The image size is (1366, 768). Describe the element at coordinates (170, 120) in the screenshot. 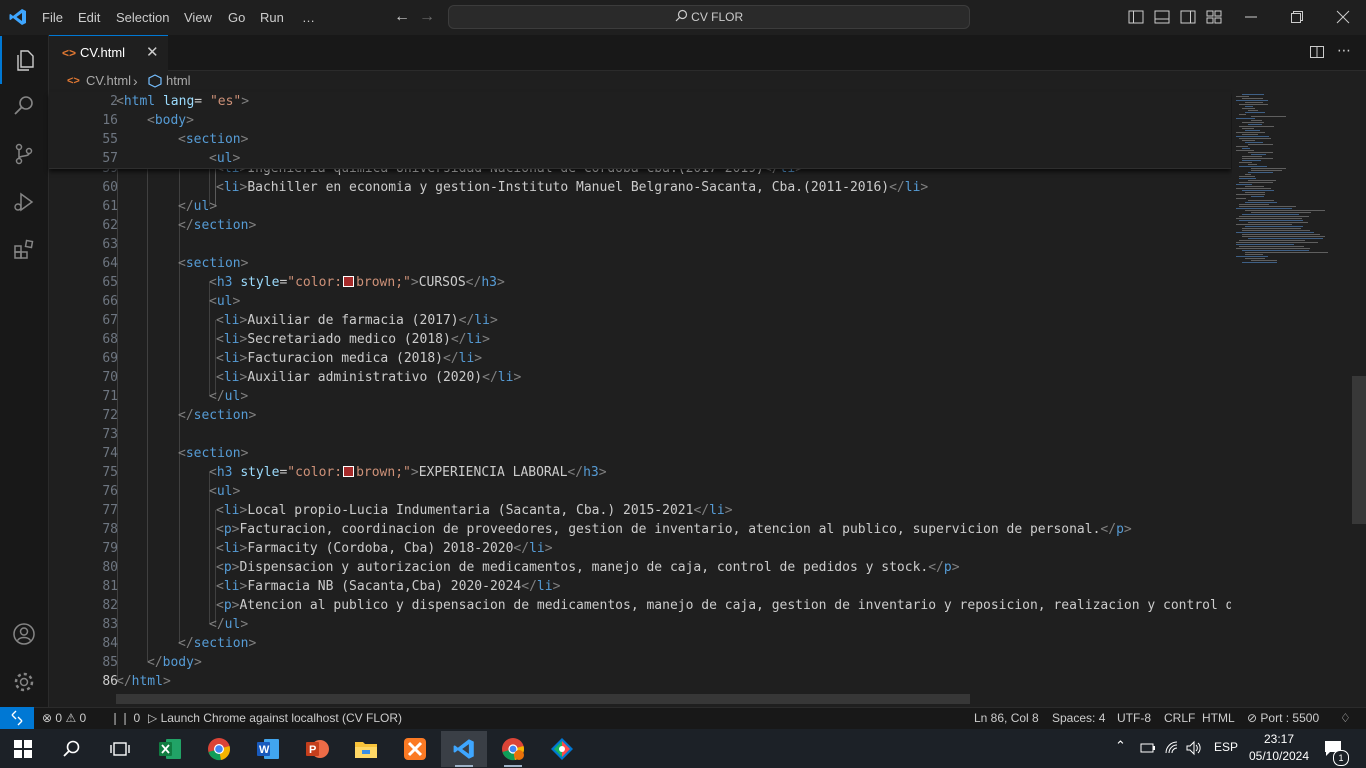

I see `sticky-code-line: <body>` at that location.